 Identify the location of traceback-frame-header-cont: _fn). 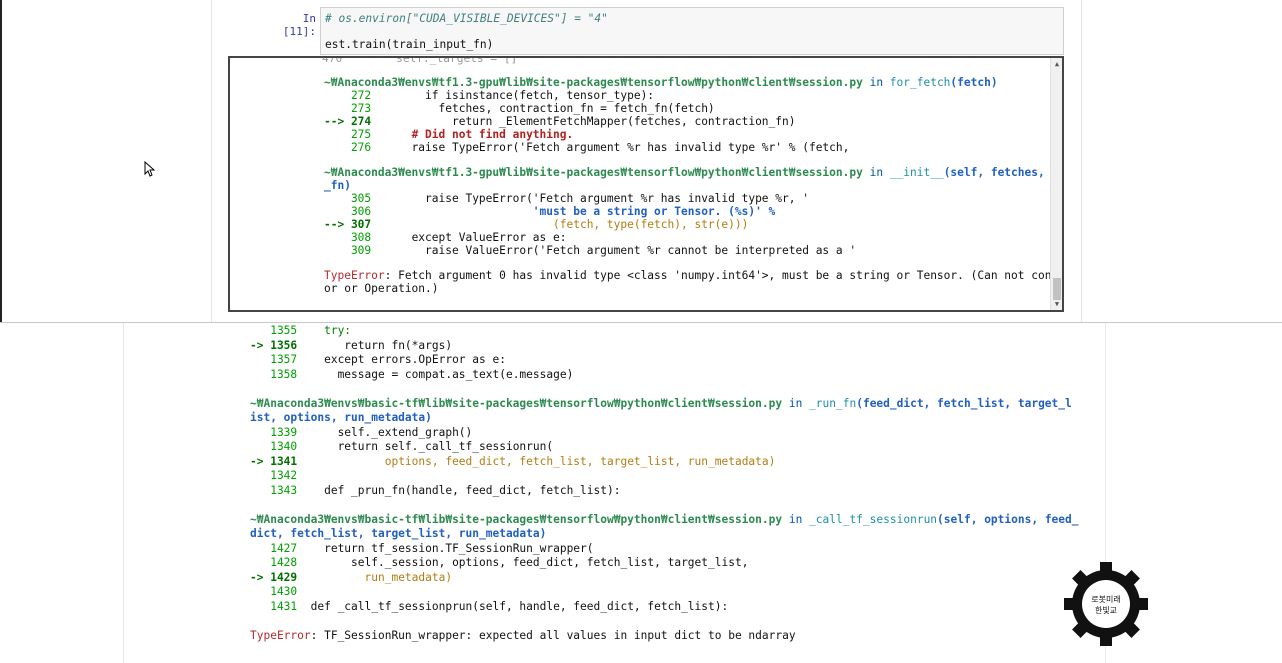
(337, 185).